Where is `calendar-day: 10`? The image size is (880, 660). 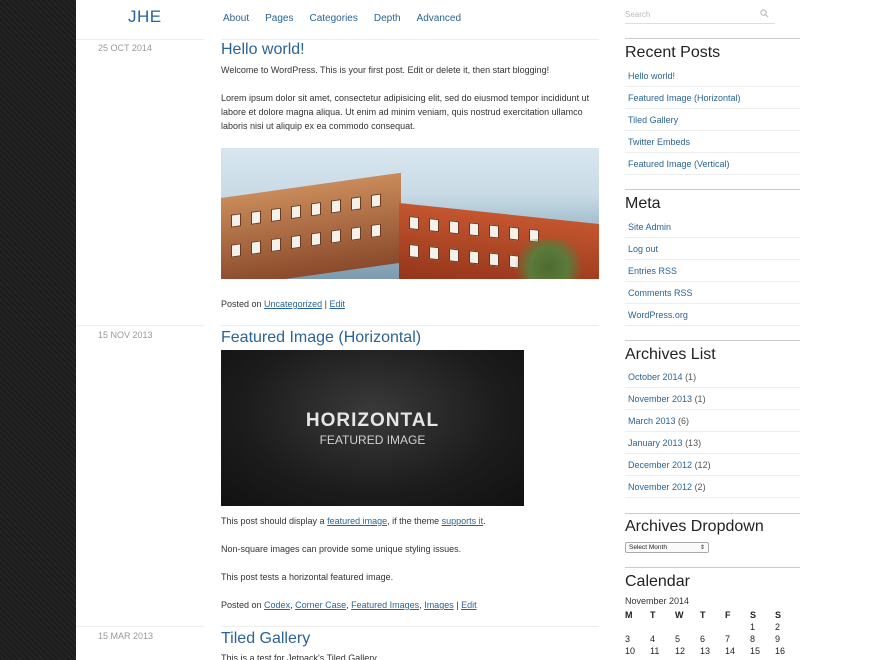
calendar-day: 10 is located at coordinates (630, 651).